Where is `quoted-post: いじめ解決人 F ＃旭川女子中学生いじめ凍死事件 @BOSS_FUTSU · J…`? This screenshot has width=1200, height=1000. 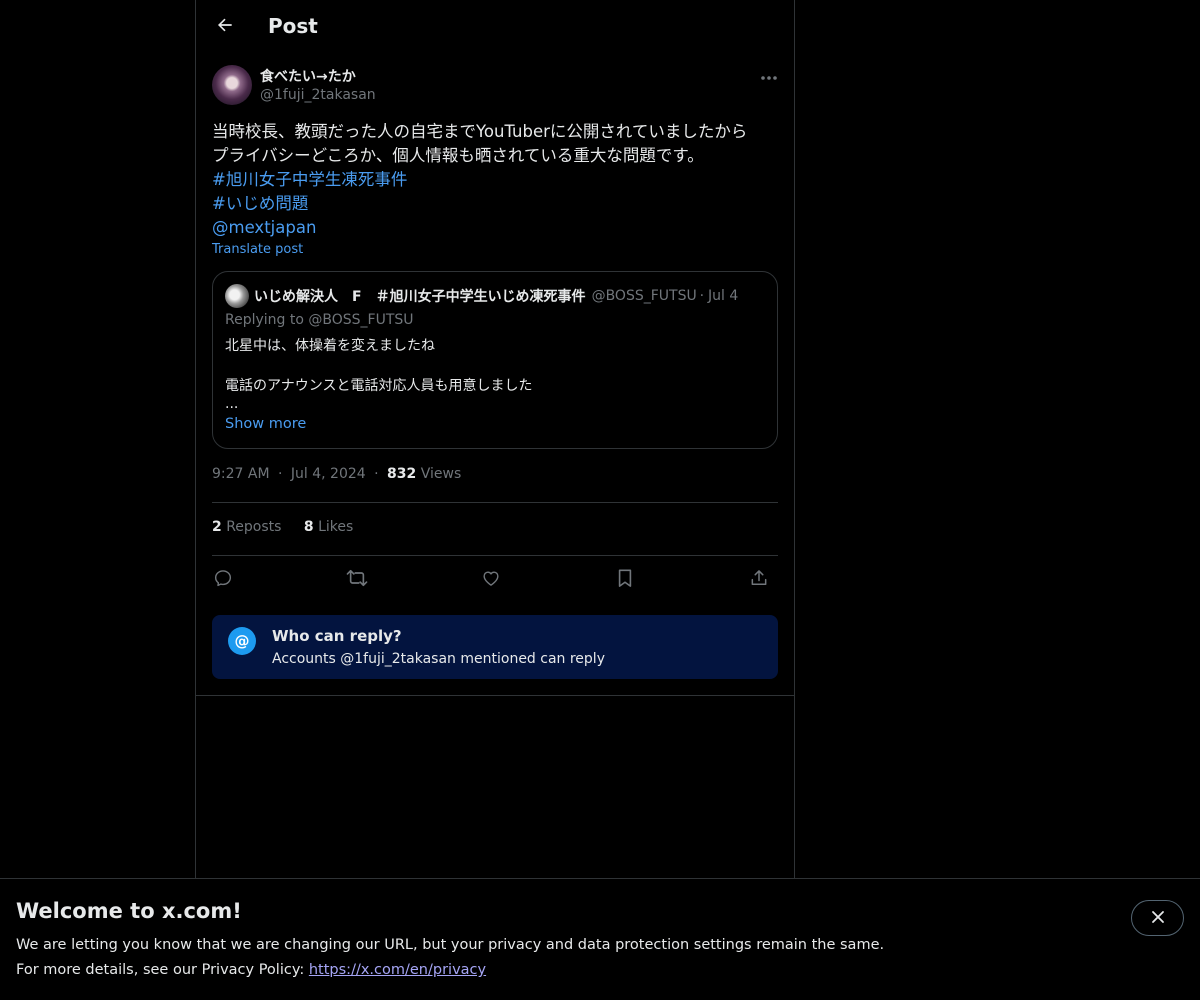 quoted-post: いじめ解決人 F ＃旭川女子中学生いじめ凍死事件 @BOSS_FUTSU · J… is located at coordinates (495, 360).